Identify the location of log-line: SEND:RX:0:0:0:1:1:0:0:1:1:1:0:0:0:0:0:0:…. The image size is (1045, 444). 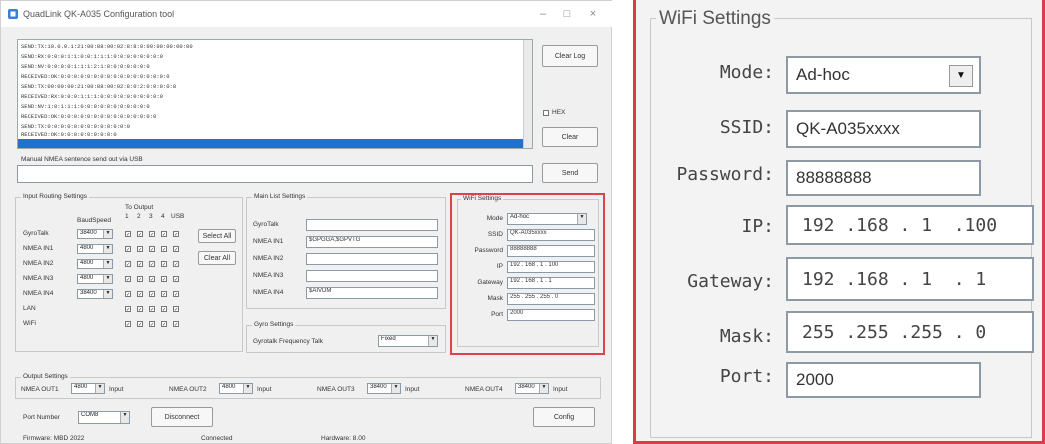
(92, 56).